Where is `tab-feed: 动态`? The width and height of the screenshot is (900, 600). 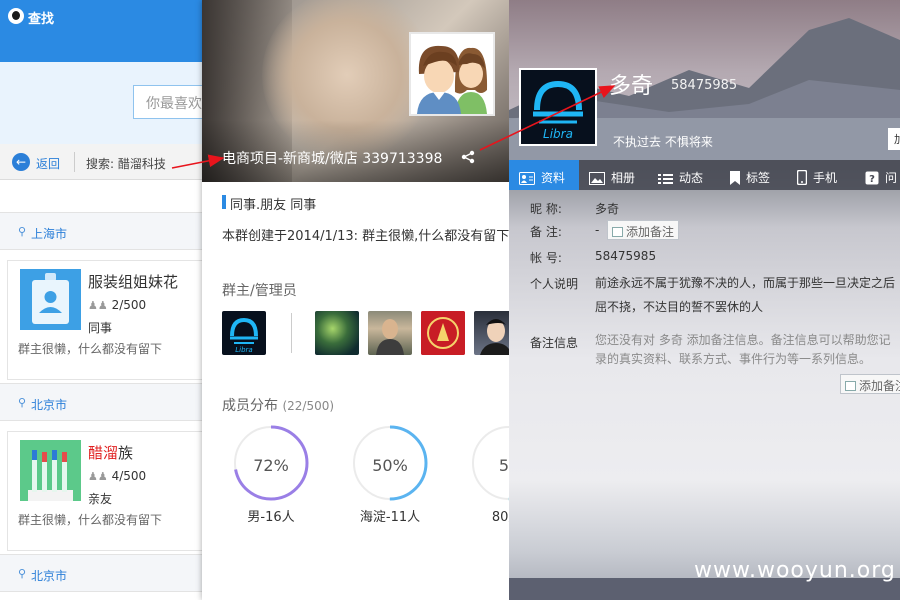
tab-feed: 动态 is located at coordinates (680, 175).